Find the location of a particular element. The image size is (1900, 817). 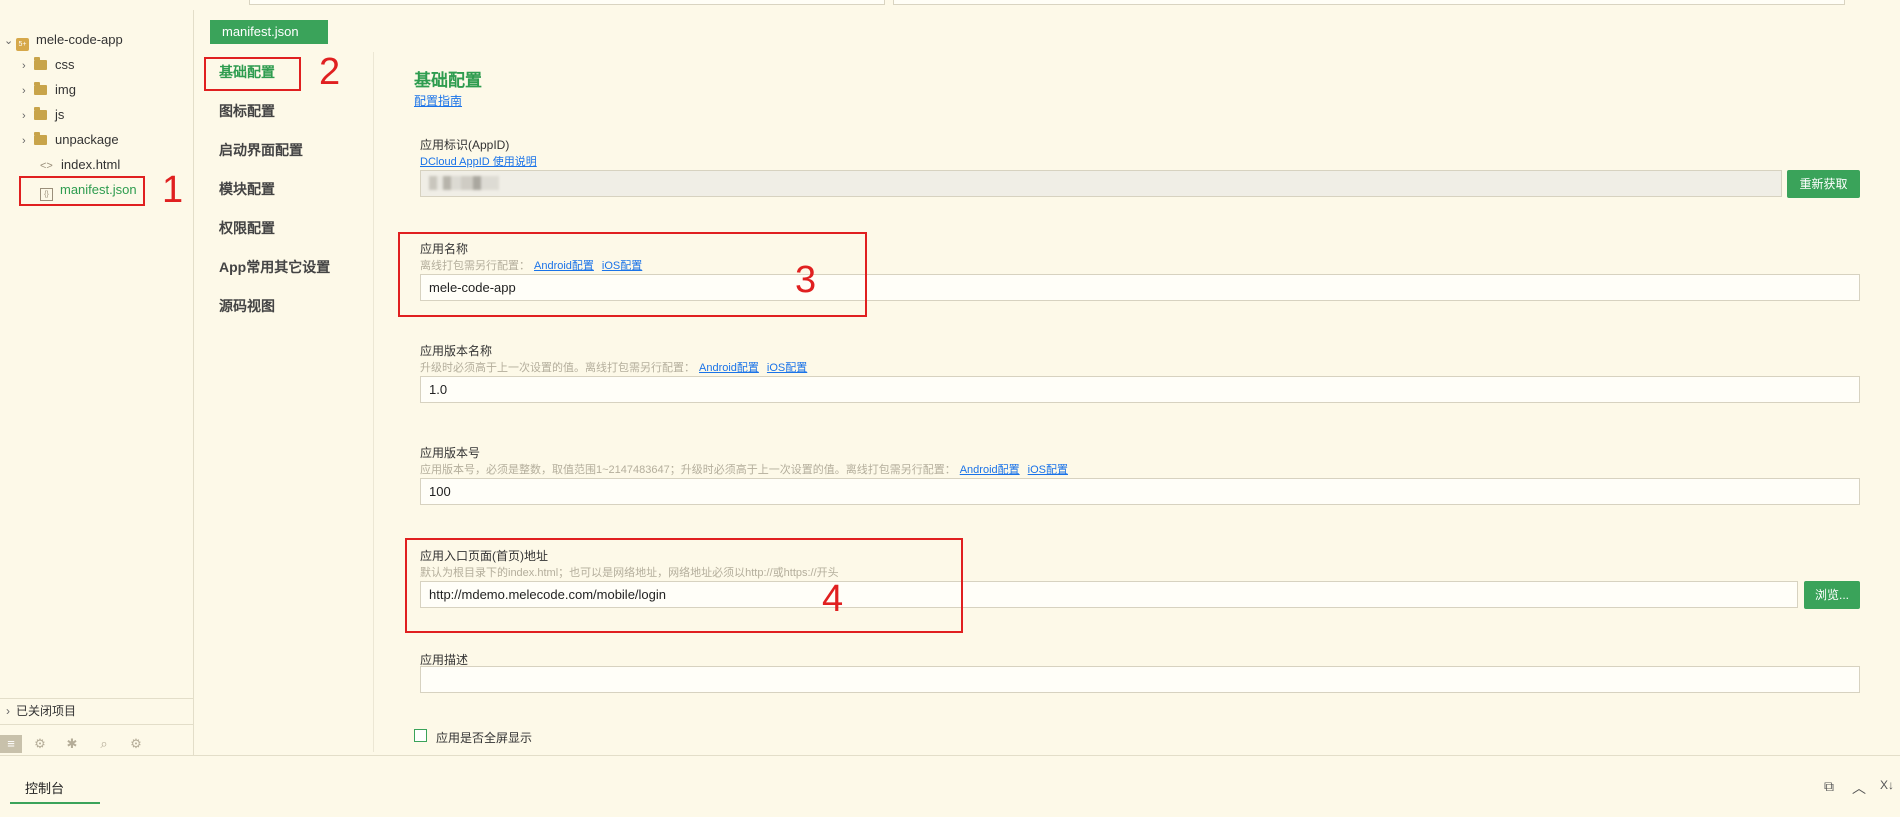

project-name: mele-code-app is located at coordinates (79, 39).